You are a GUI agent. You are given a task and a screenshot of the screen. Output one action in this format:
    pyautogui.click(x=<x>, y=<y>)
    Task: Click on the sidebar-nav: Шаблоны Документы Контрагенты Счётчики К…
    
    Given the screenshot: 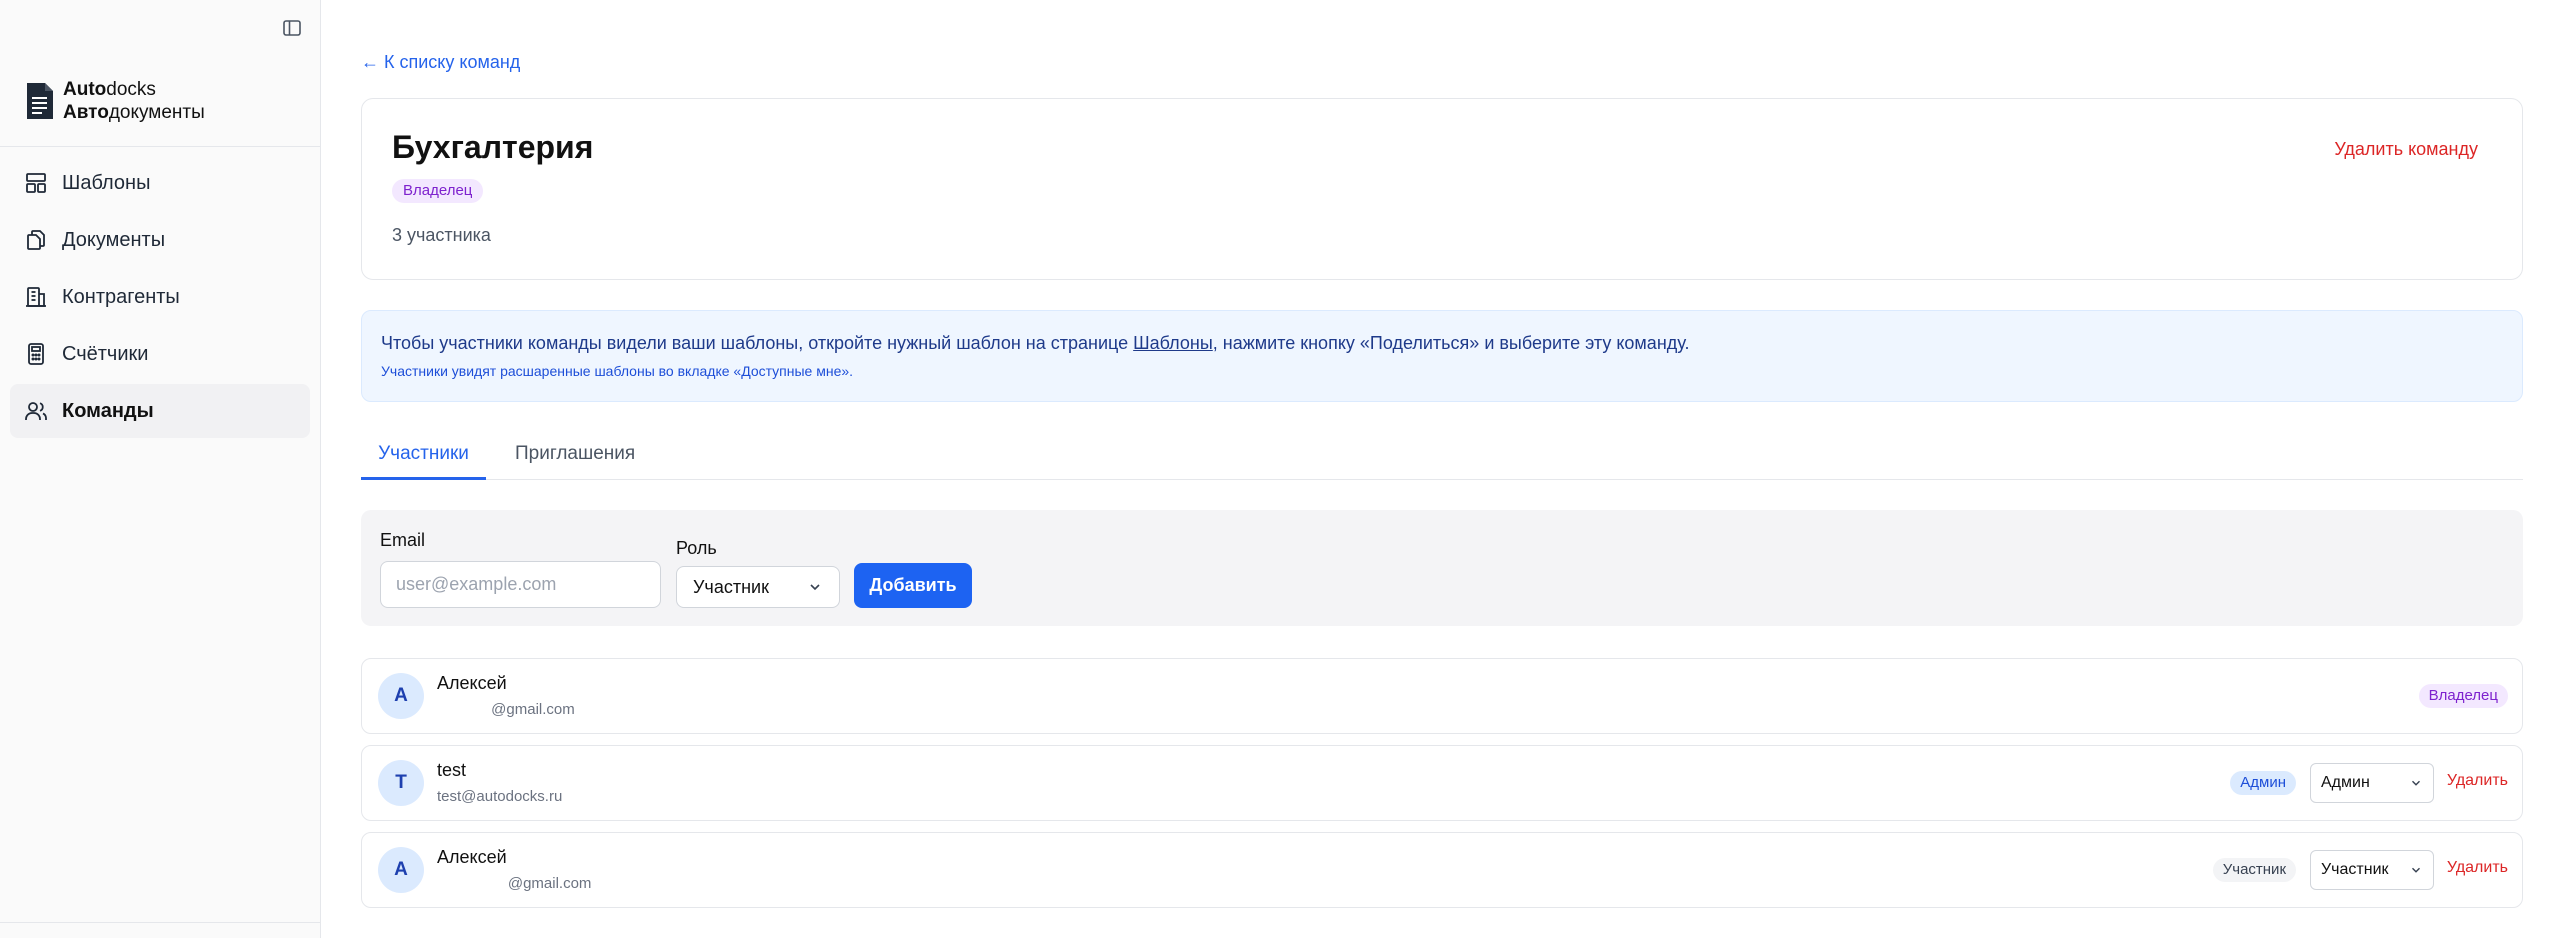 What is the action you would take?
    pyautogui.click(x=160, y=298)
    